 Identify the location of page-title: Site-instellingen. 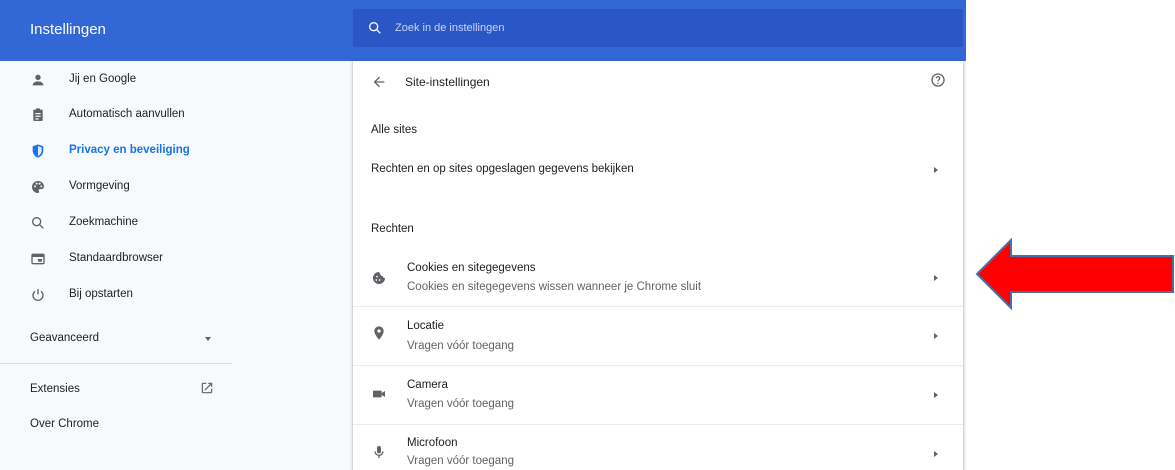
(447, 82).